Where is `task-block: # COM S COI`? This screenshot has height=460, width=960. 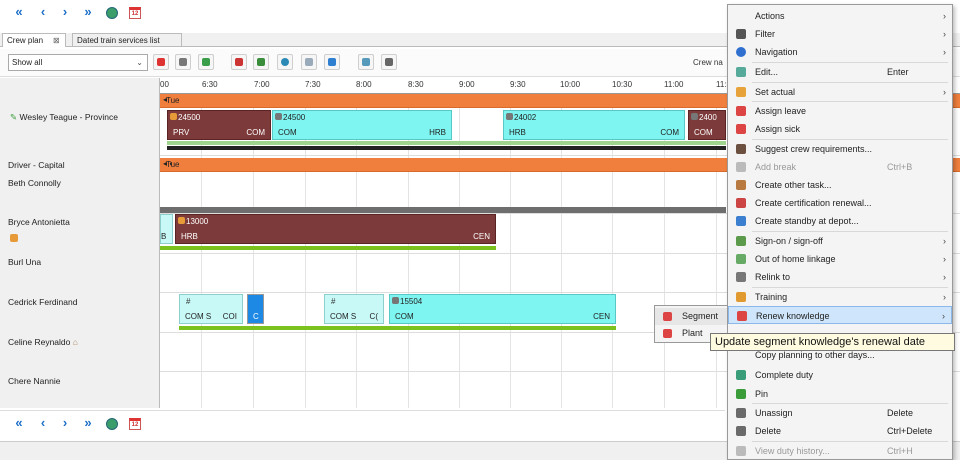
task-block: # COM S COI is located at coordinates (211, 309).